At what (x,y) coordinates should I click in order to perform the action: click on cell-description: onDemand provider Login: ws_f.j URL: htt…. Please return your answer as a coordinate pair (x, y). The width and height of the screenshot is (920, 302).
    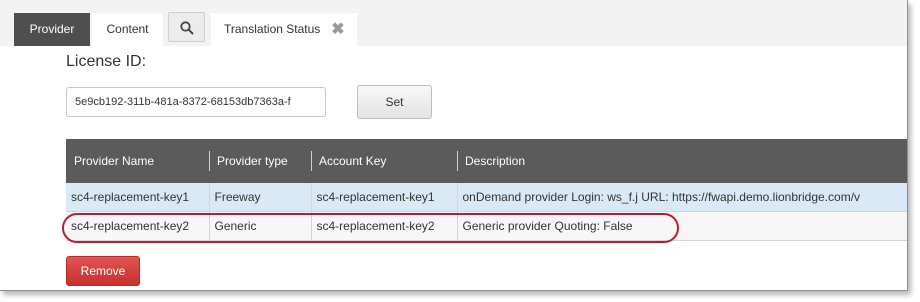
    Looking at the image, I should click on (682, 197).